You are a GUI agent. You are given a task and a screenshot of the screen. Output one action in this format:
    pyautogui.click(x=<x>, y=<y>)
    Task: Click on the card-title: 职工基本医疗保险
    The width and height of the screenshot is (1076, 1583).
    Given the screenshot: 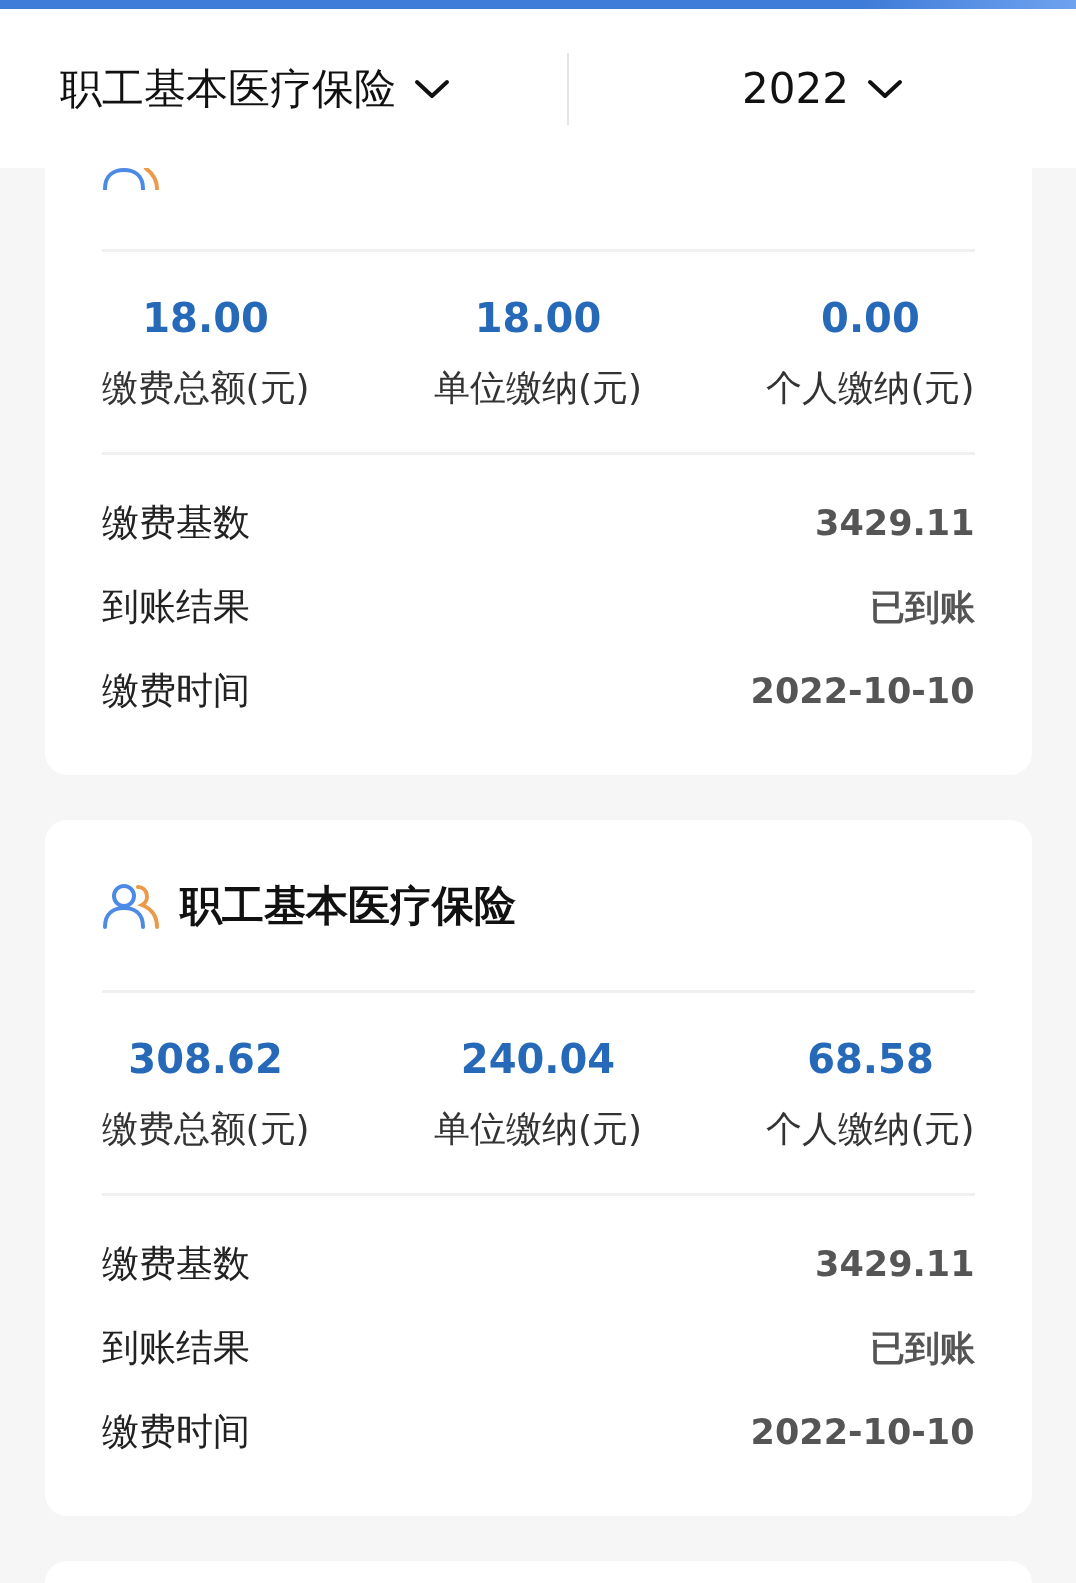 What is the action you would take?
    pyautogui.click(x=347, y=906)
    